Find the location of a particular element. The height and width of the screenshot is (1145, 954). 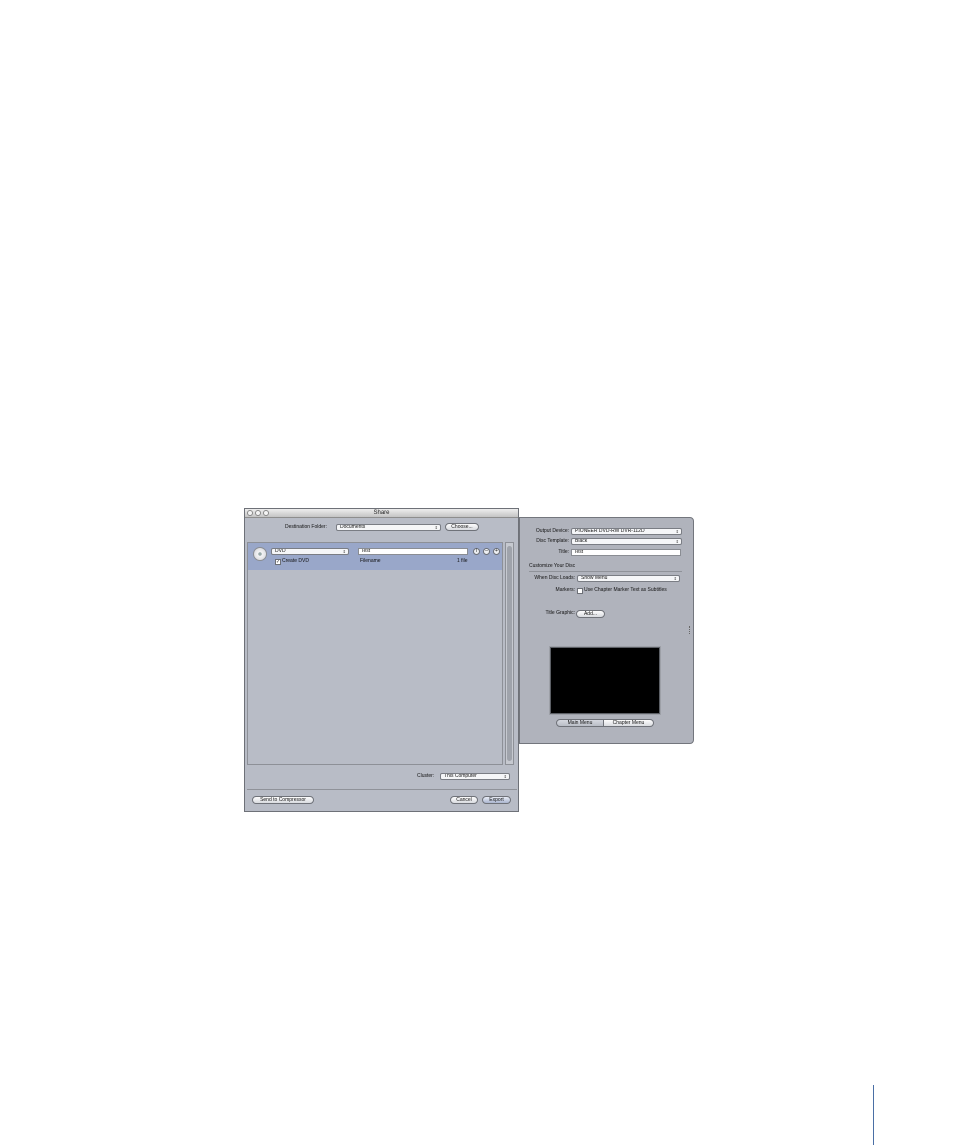

dvd-disc-icon is located at coordinates (260, 554).